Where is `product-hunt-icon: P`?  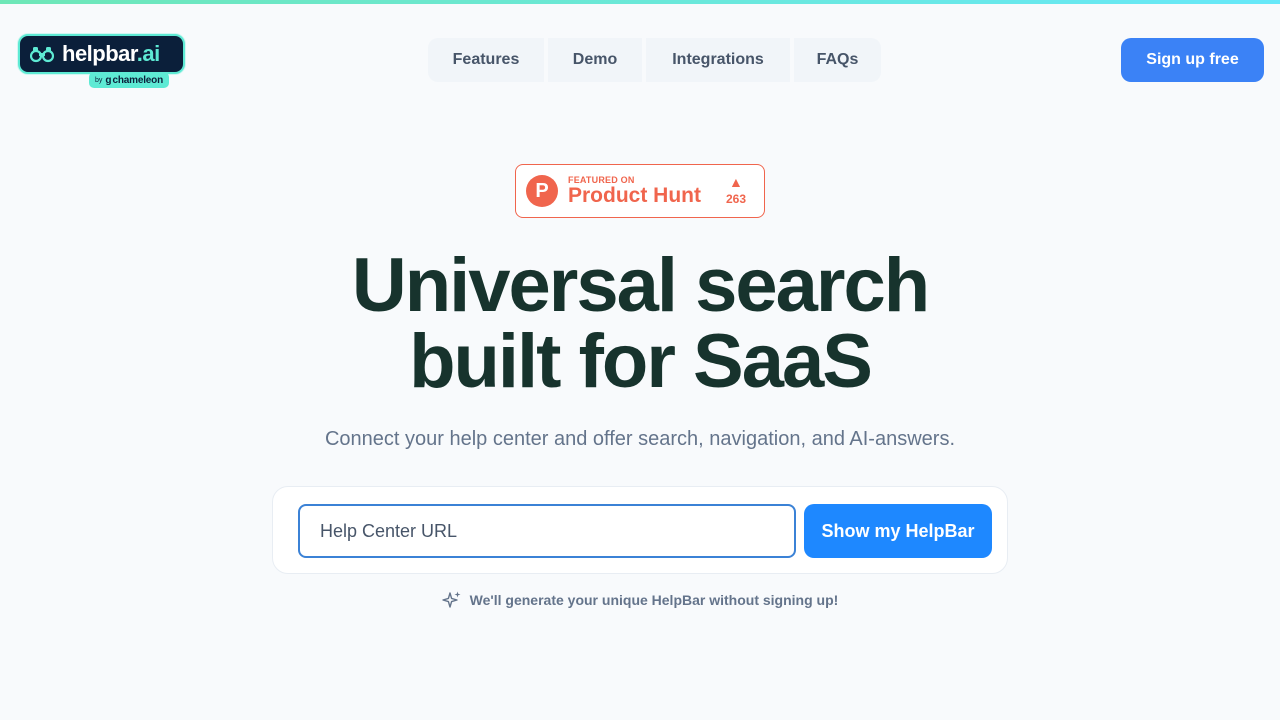
product-hunt-icon: P is located at coordinates (542, 191).